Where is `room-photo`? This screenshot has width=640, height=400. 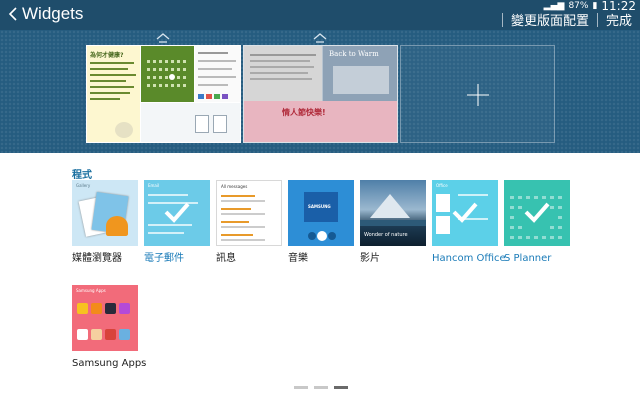
room-photo is located at coordinates (361, 80).